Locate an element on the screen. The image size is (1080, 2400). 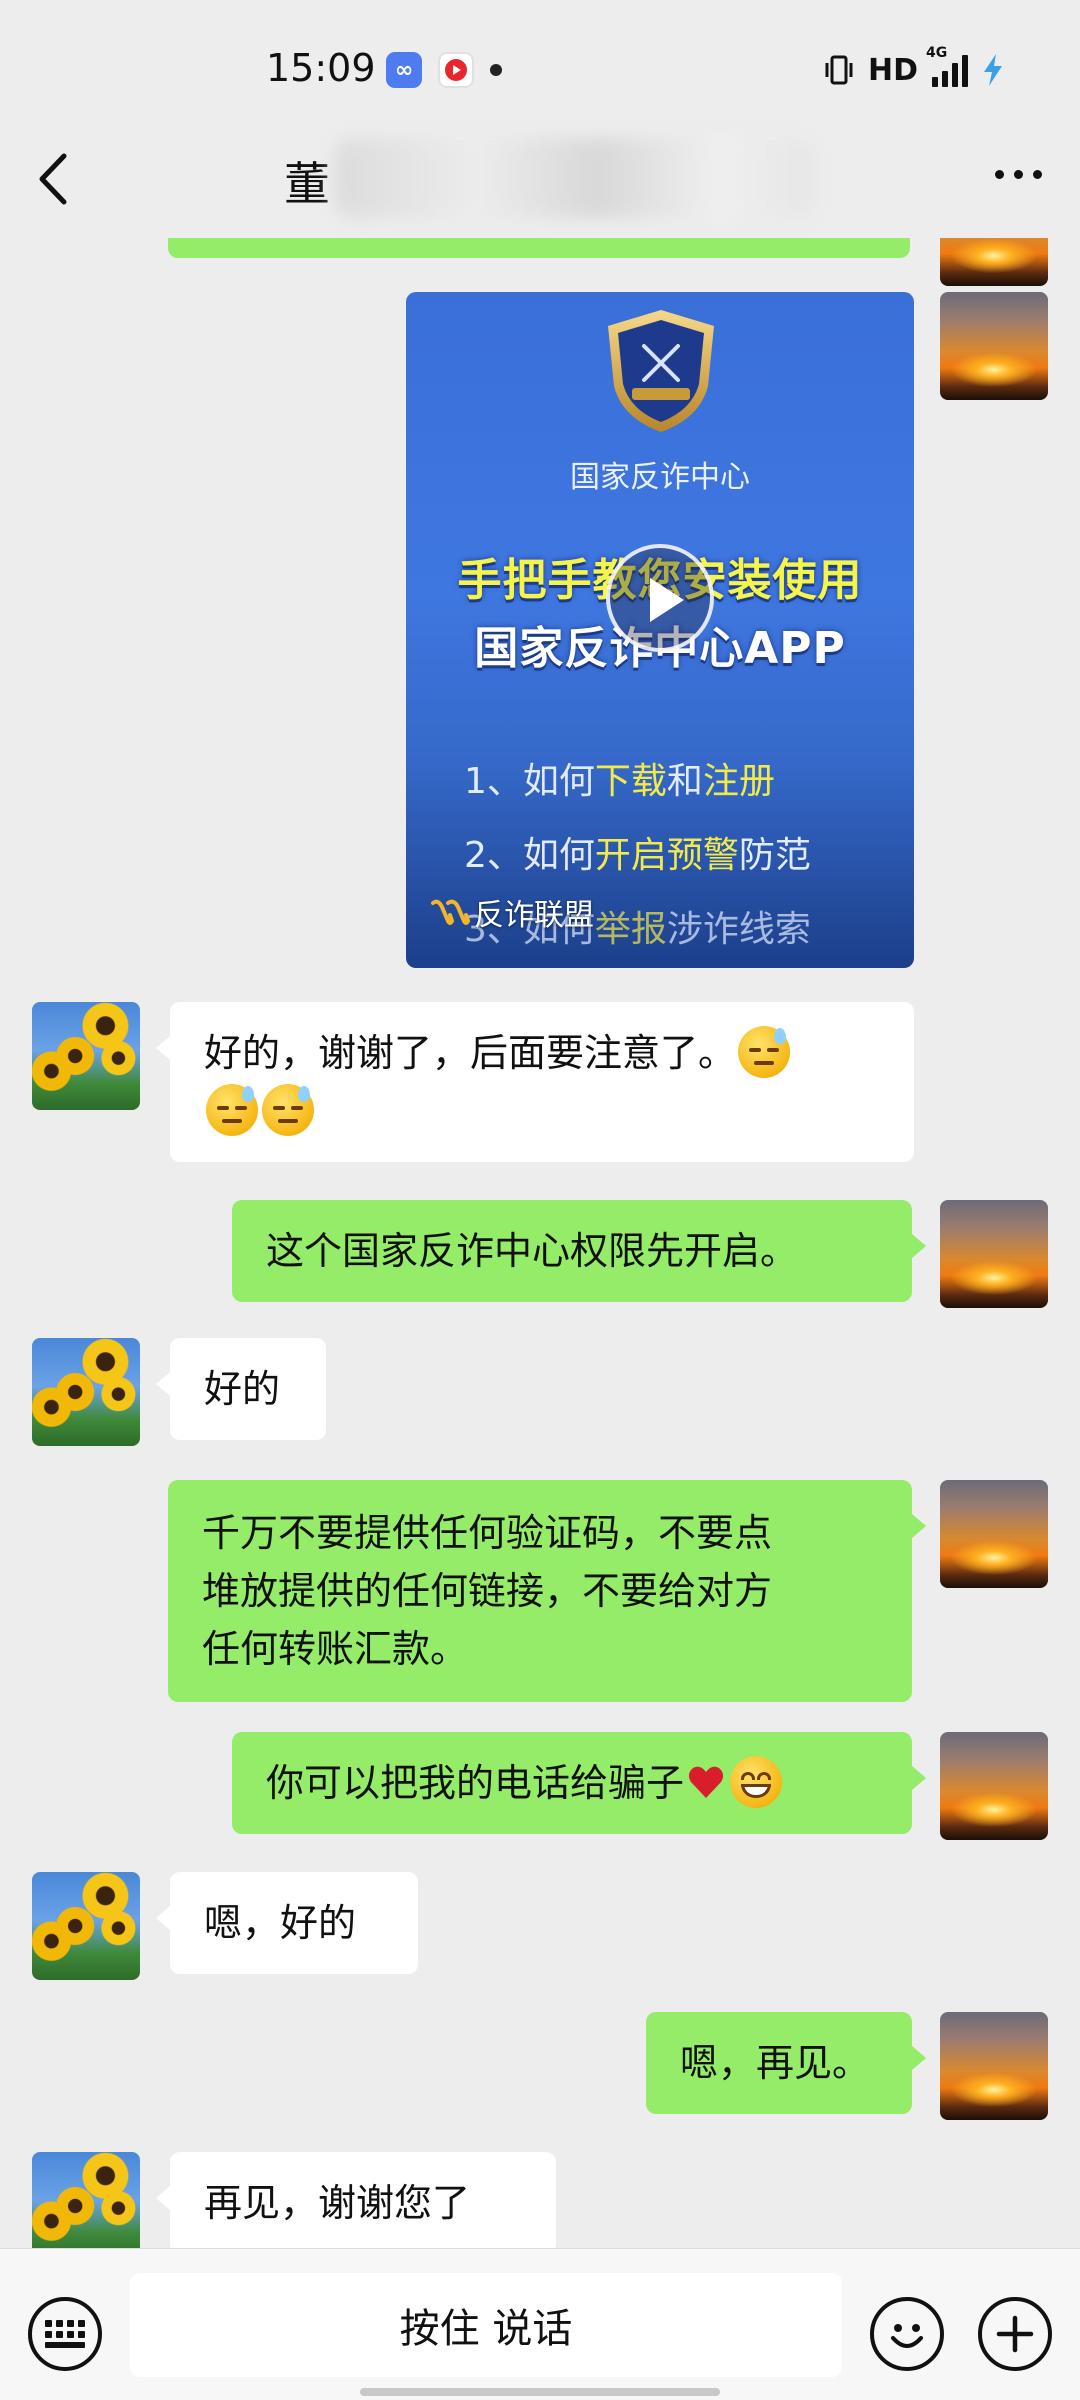
channel-name: 反诈联盟 is located at coordinates (534, 915).